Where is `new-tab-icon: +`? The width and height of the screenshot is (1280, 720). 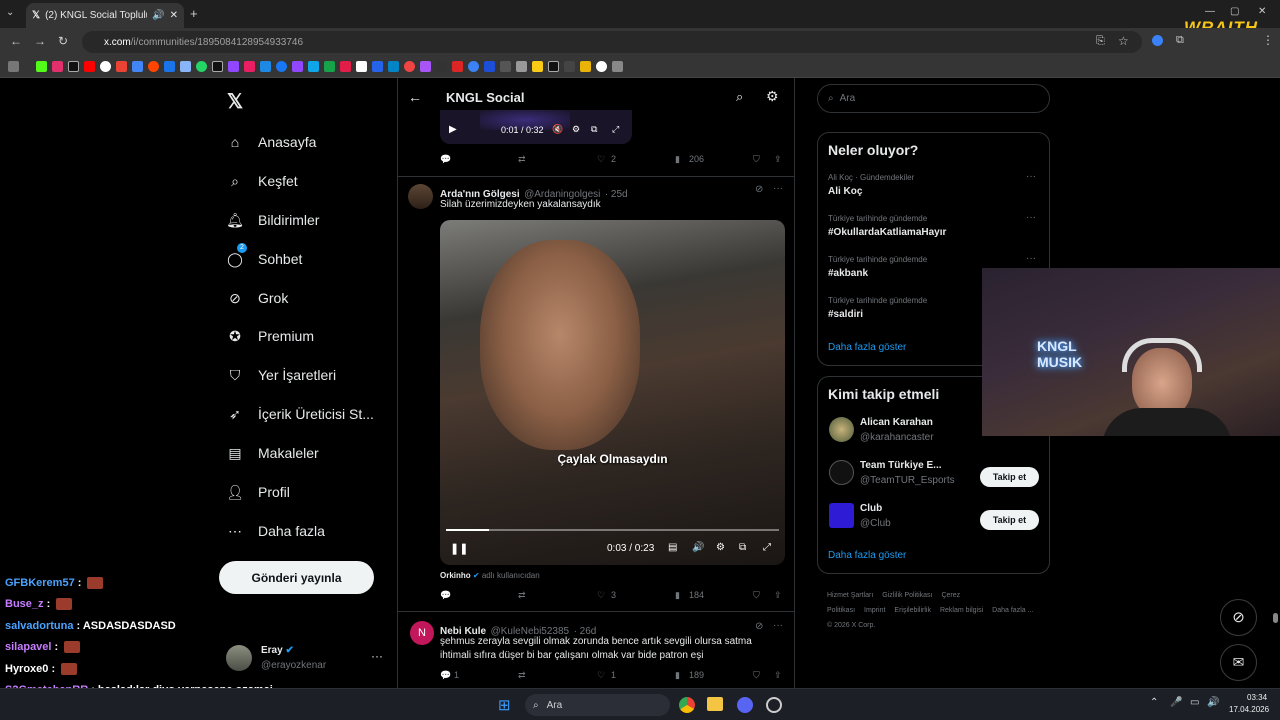 new-tab-icon: + is located at coordinates (194, 13).